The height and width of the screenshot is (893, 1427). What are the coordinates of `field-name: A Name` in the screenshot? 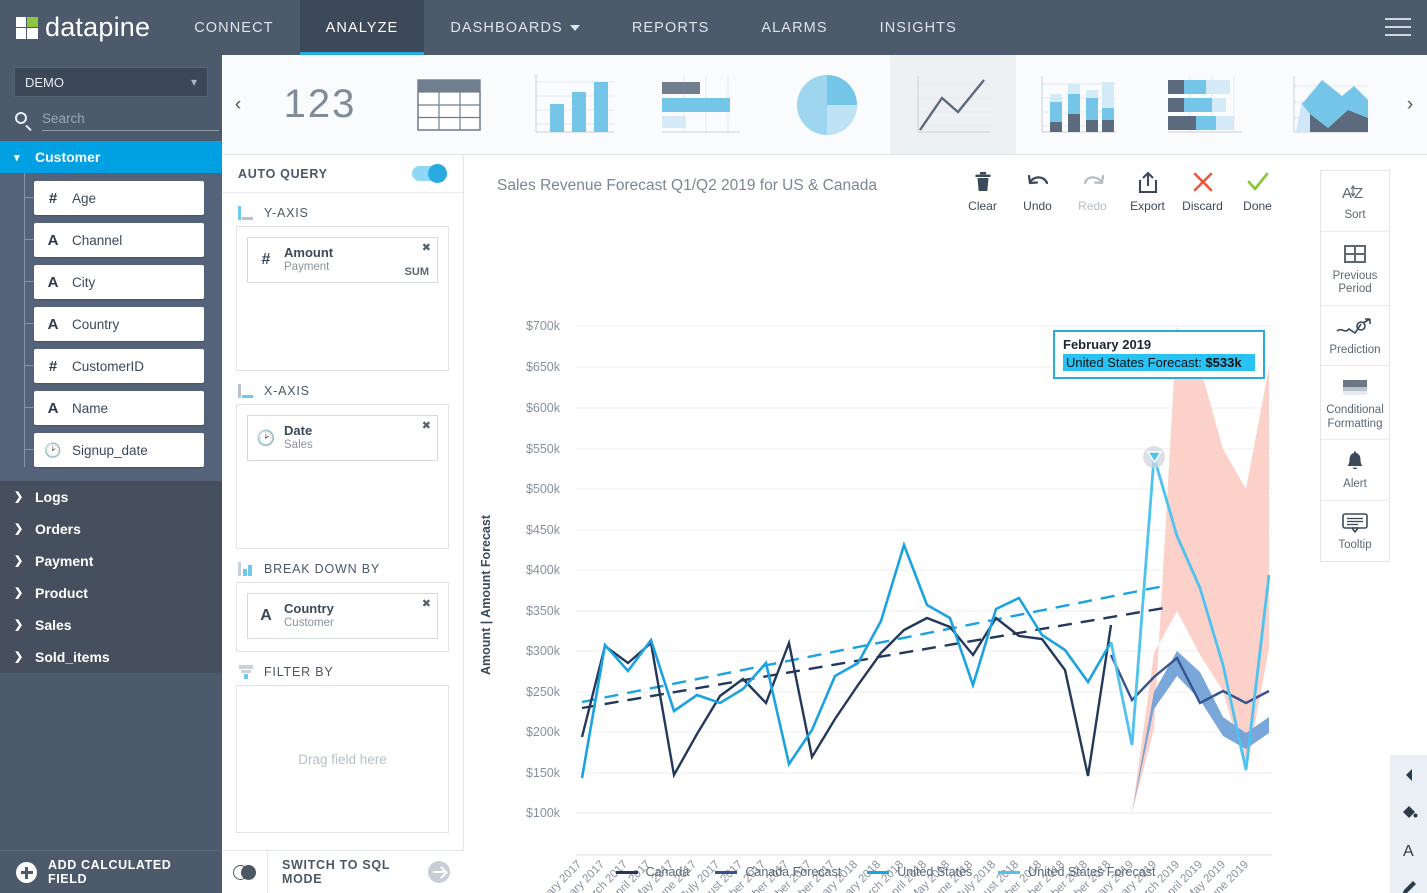 It's located at (114, 408).